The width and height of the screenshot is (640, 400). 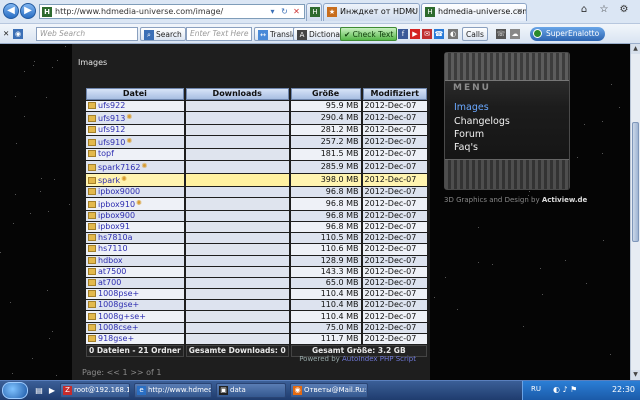 What do you see at coordinates (256, 191) in the screenshot?
I see `table-row: ipbox9000 96.8 MB 2012-Dec-07` at bounding box center [256, 191].